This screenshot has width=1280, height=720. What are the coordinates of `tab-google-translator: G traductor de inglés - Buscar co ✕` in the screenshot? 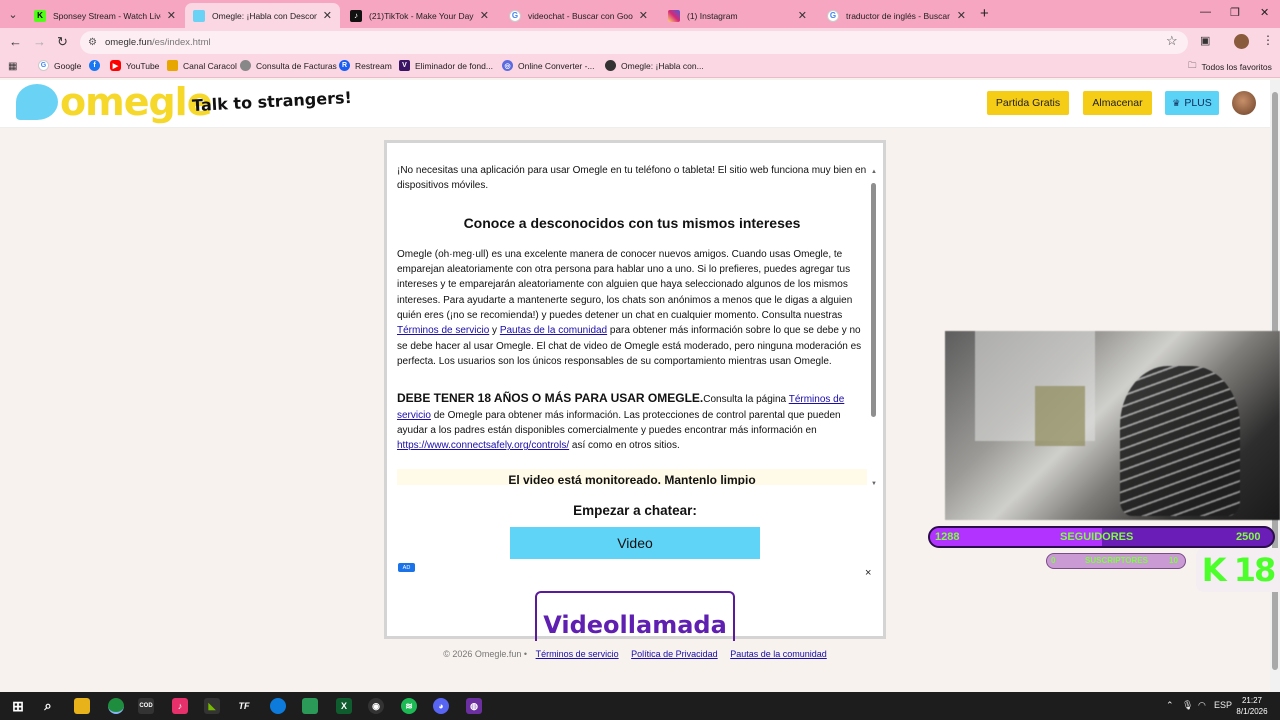 It's located at (896, 15).